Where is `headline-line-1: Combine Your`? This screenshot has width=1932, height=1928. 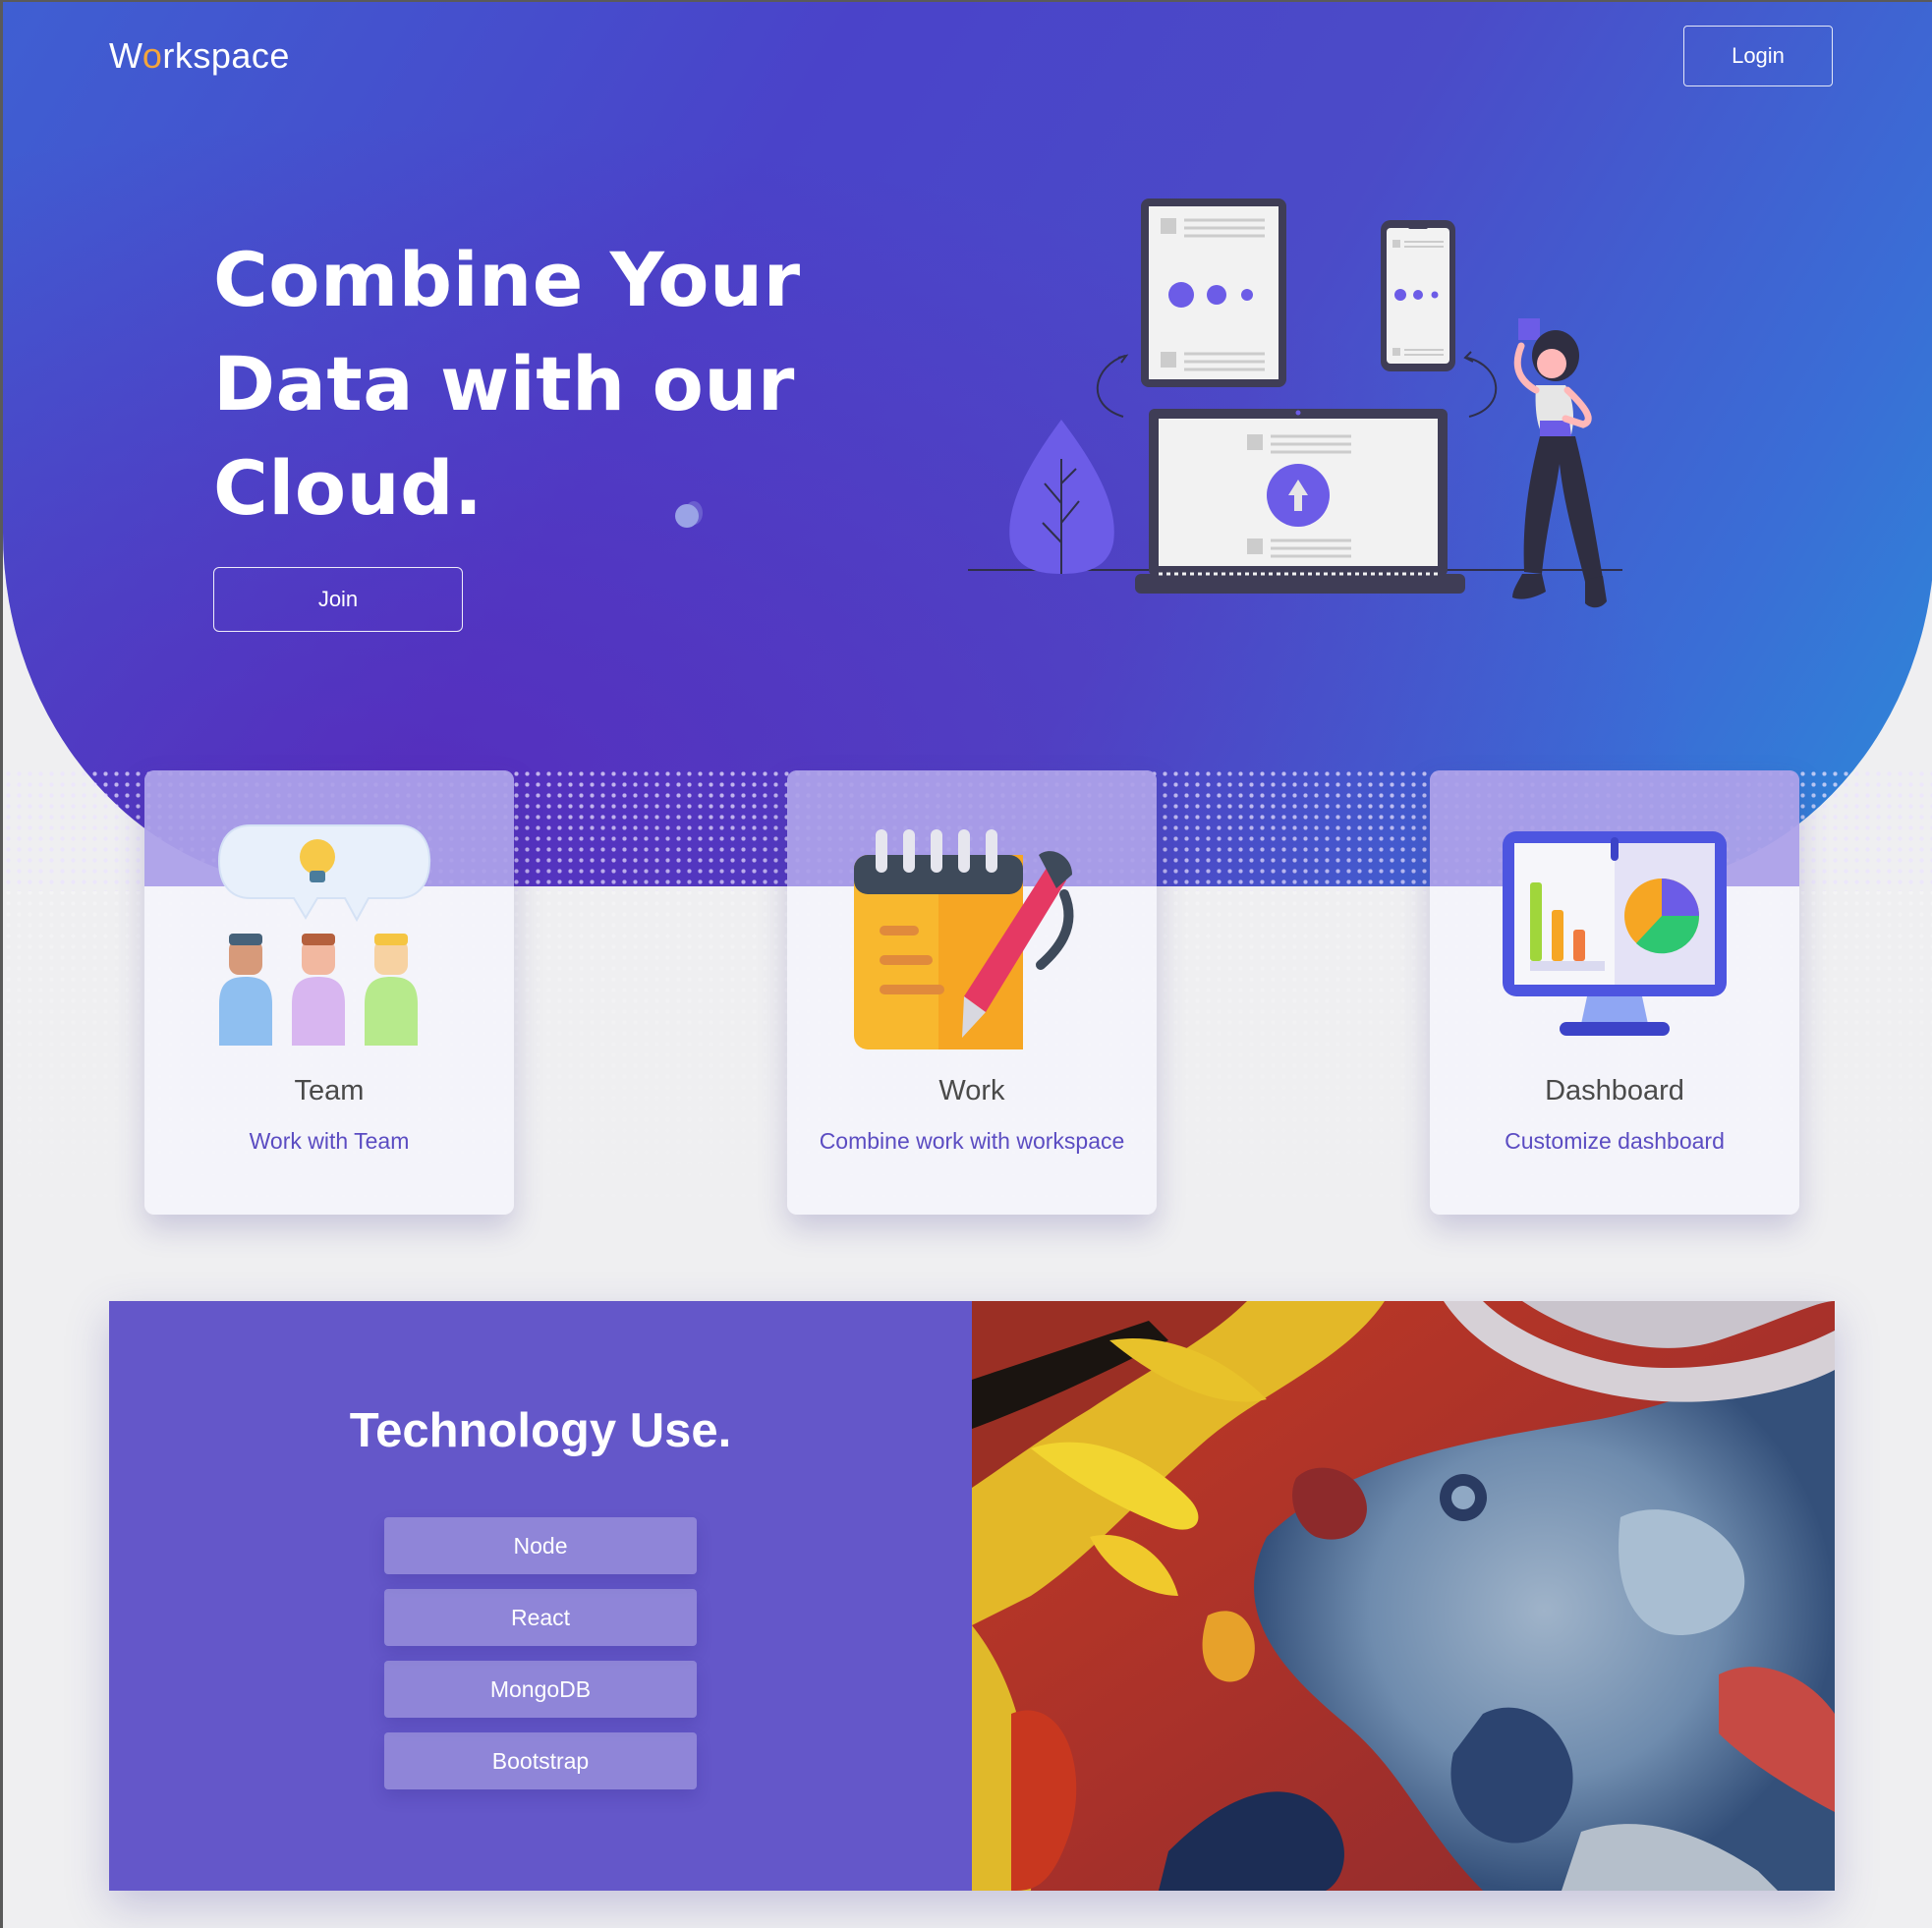
headline-line-1: Combine Your is located at coordinates (507, 279).